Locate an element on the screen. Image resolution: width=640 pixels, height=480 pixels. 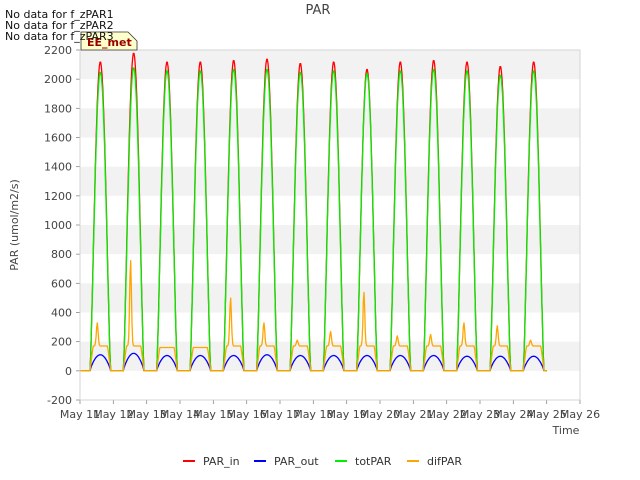
y-axis-label: PAR (umol/m2/s) is located at coordinates (14, 225).